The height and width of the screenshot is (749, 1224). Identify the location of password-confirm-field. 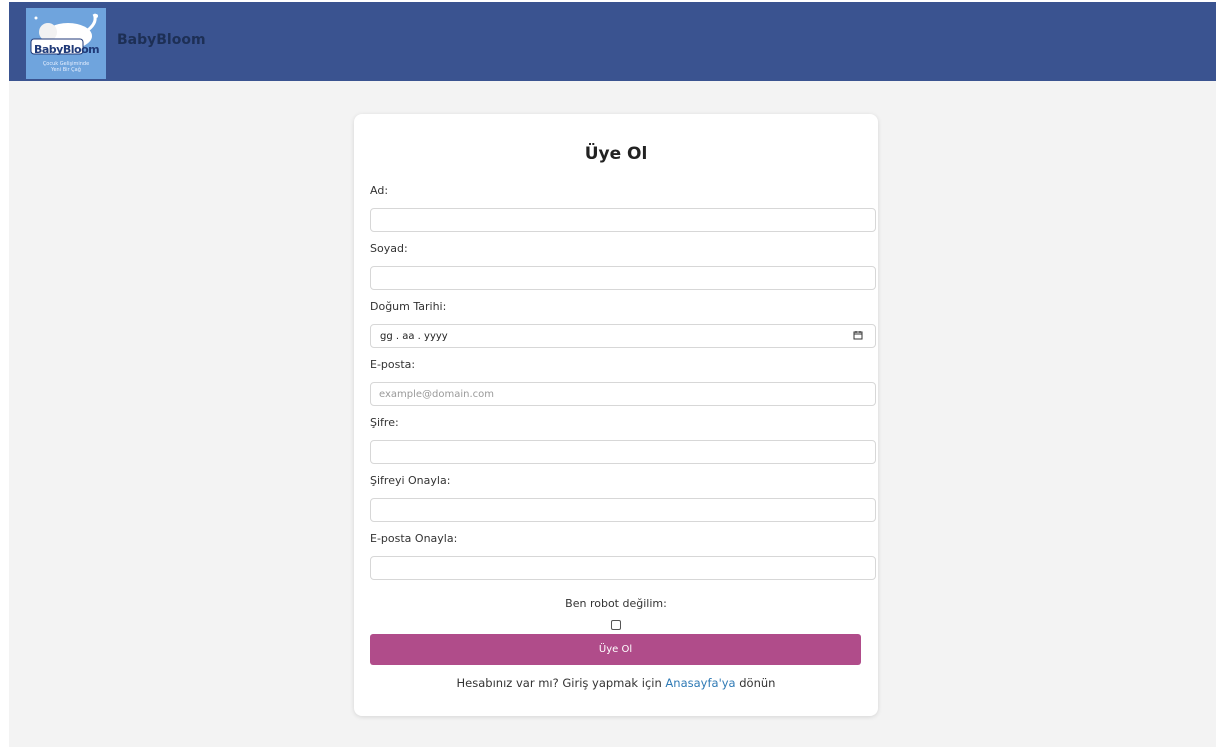
(623, 510).